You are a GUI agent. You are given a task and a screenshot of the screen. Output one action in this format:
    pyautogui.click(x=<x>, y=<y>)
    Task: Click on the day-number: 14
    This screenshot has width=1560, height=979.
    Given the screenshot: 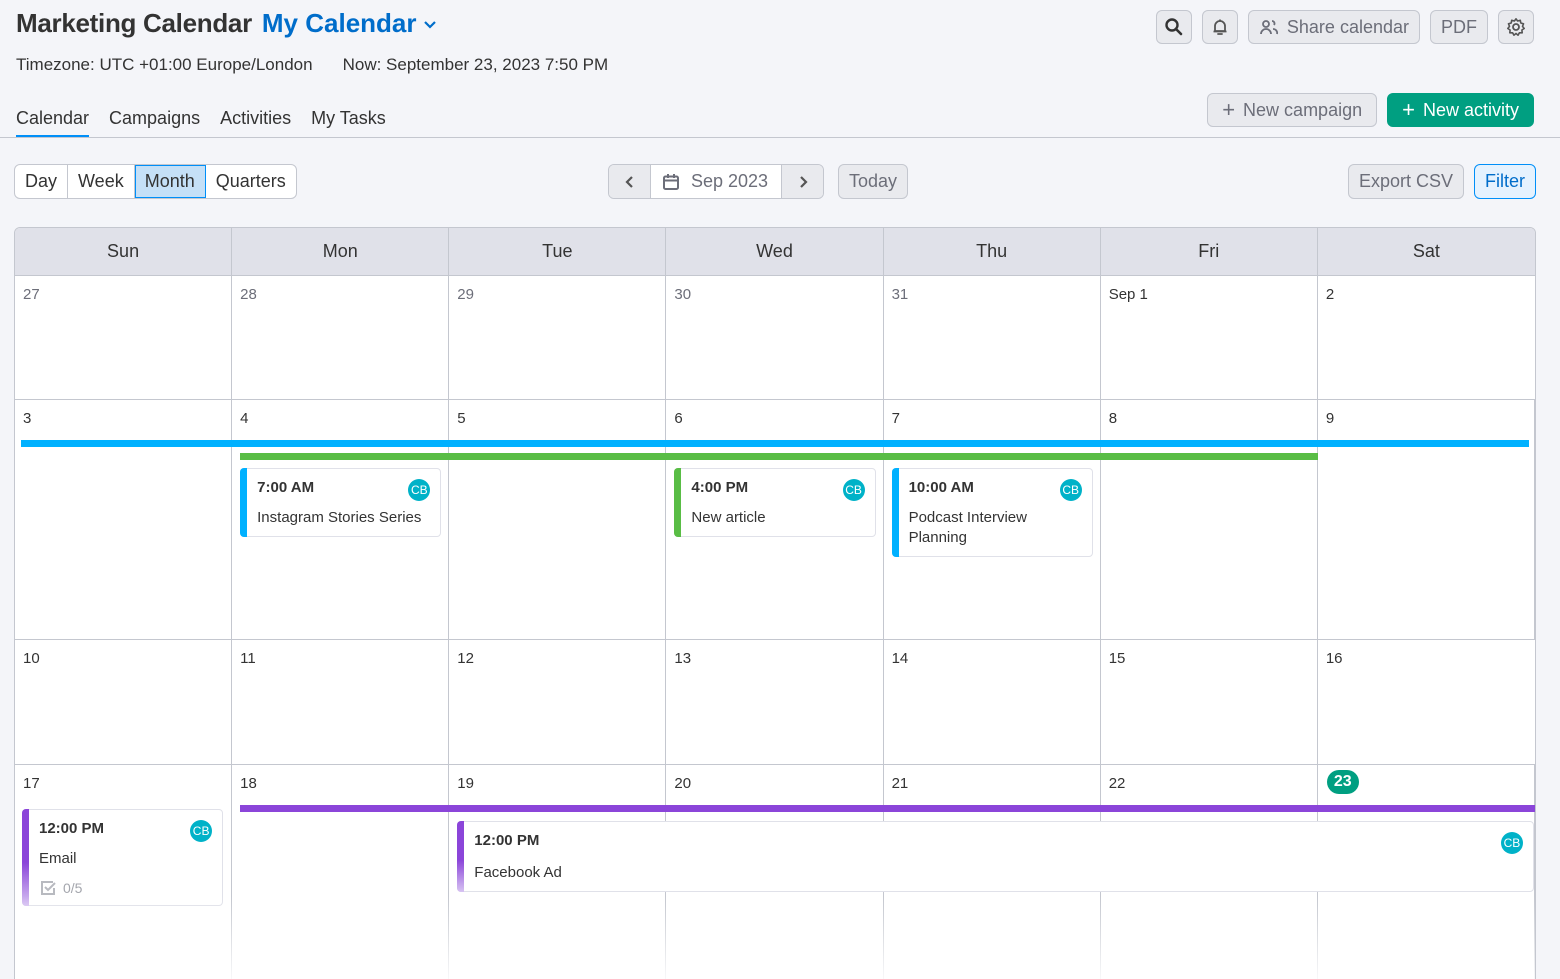 What is the action you would take?
    pyautogui.click(x=900, y=658)
    